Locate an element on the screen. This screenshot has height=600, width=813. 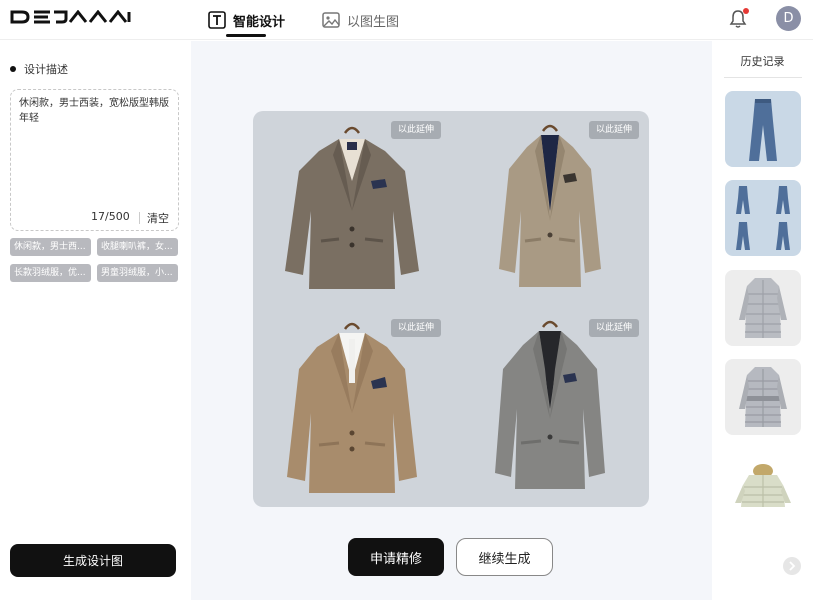
jeans-thumbnail is located at coordinates (763, 130).